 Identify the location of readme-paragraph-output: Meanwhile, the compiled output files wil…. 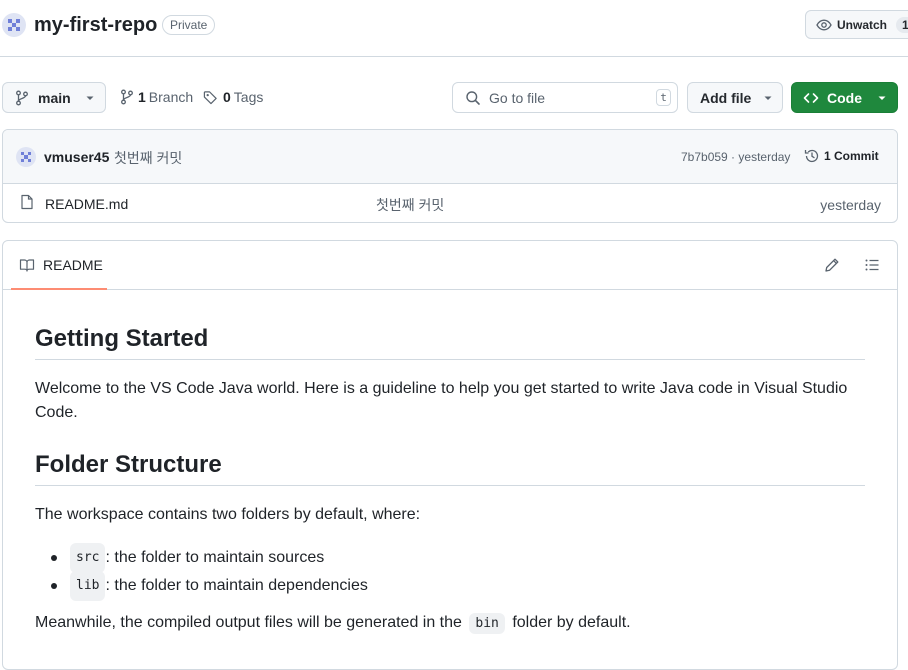
(333, 623).